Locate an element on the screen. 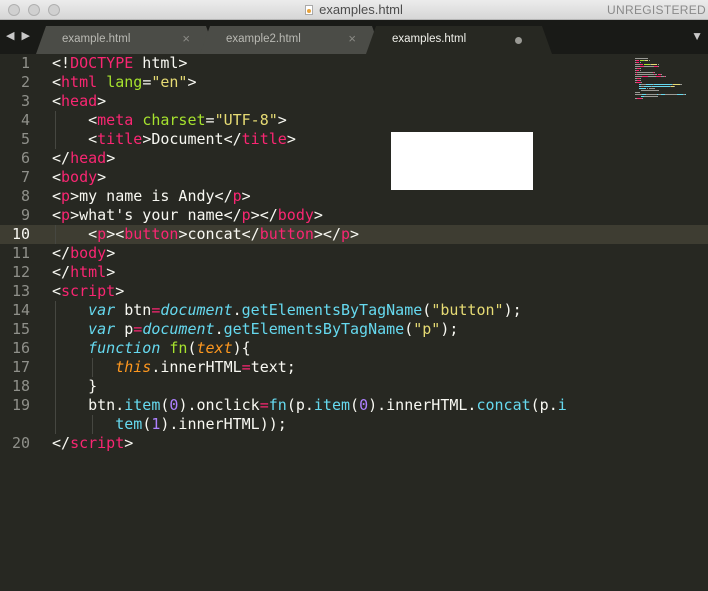  line-number: 3 is located at coordinates (15, 101).